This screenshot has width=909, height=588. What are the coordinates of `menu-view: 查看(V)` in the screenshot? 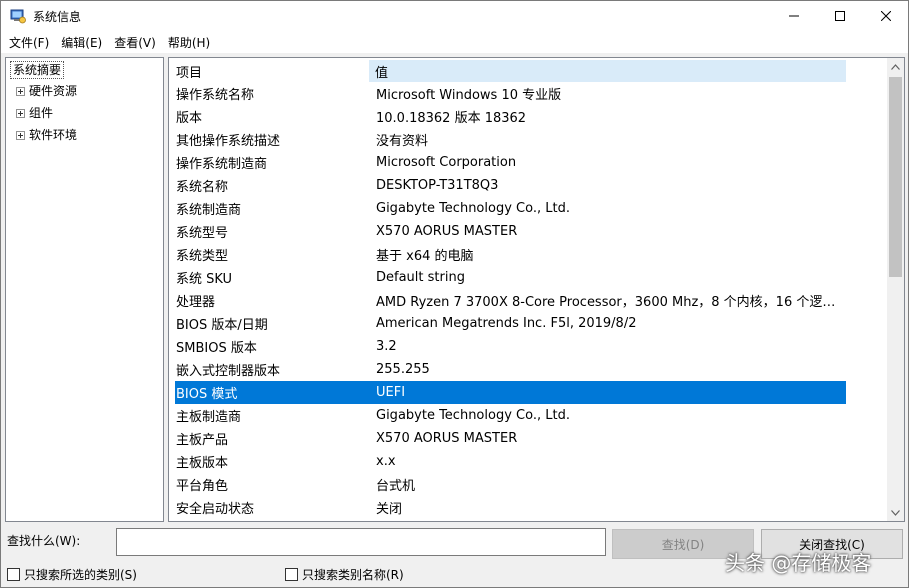 It's located at (135, 42).